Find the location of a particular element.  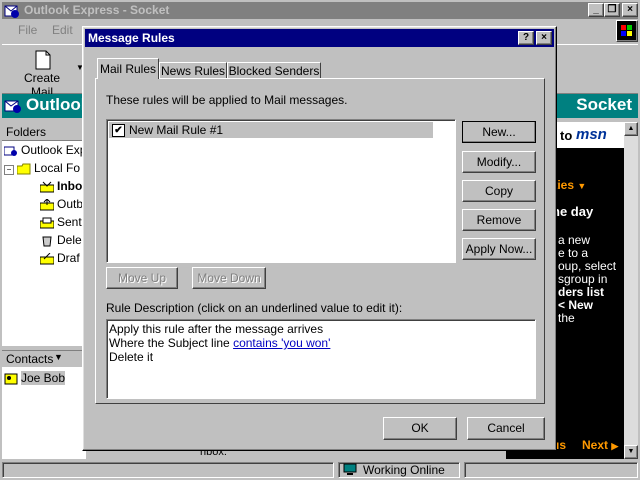

contacts-list: Joe Bob is located at coordinates (44, 413).